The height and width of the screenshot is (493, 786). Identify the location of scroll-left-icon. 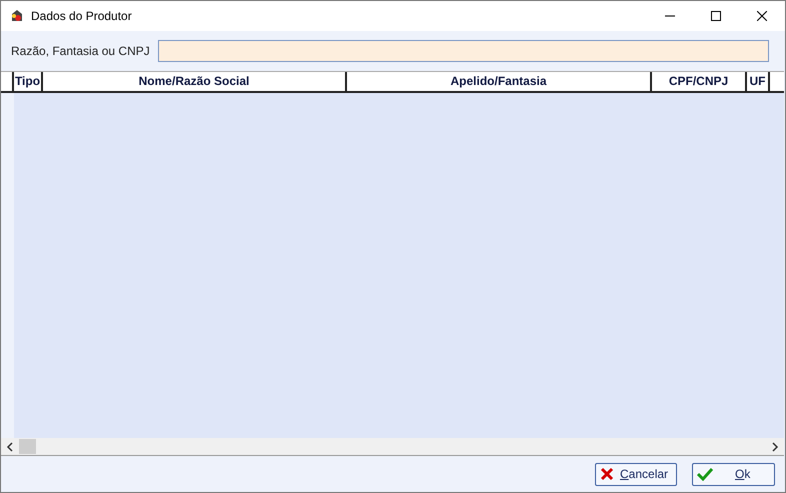
(10, 447).